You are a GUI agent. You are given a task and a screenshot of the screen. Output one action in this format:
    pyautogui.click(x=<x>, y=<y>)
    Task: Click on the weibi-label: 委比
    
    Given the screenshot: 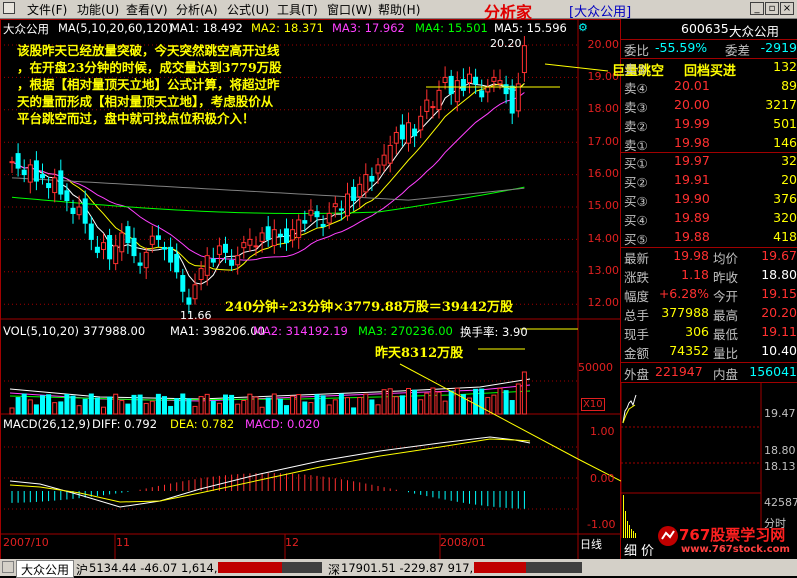 What is the action you would take?
    pyautogui.click(x=637, y=50)
    